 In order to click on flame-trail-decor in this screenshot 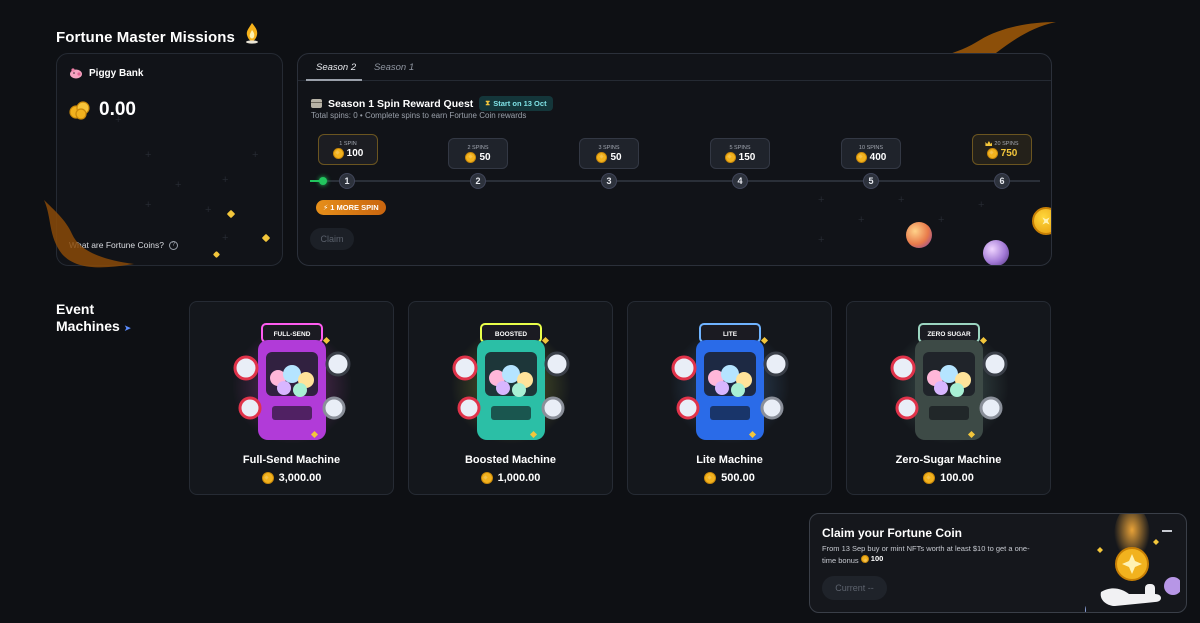, I will do `click(89, 234)`.